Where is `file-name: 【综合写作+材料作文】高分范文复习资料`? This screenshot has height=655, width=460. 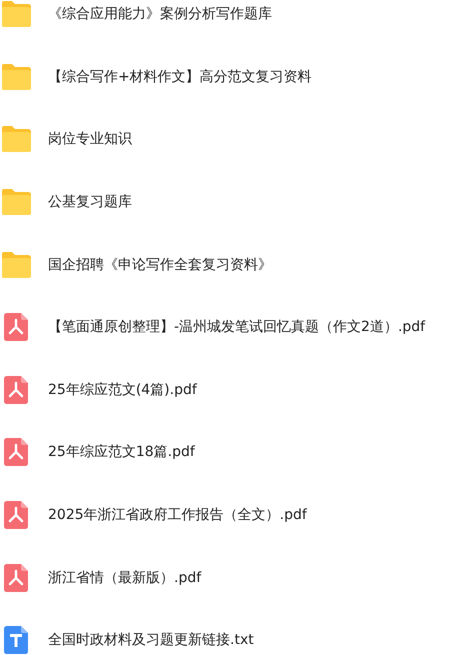 file-name: 【综合写作+材料作文】高分范文复习资料 is located at coordinates (180, 77).